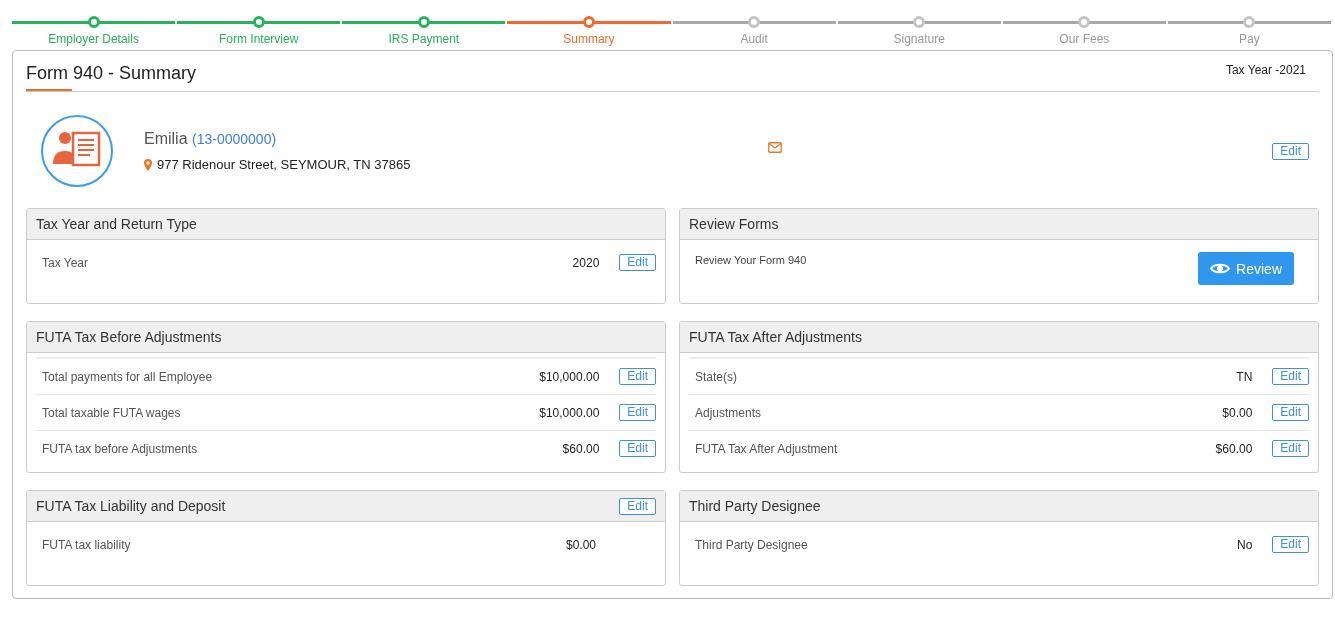 Image resolution: width=1335 pixels, height=632 pixels. What do you see at coordinates (166, 138) in the screenshot?
I see `employer-name: Emilia` at bounding box center [166, 138].